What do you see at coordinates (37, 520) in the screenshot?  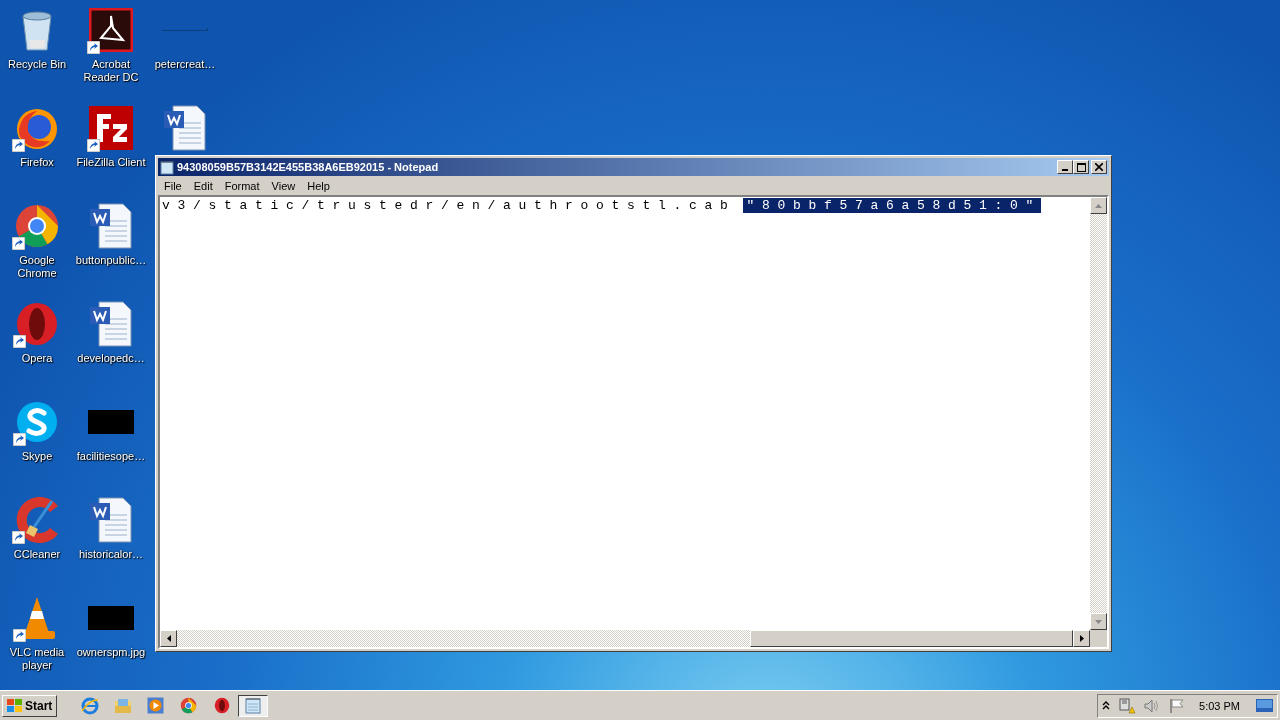 I see `ccleaner-icon` at bounding box center [37, 520].